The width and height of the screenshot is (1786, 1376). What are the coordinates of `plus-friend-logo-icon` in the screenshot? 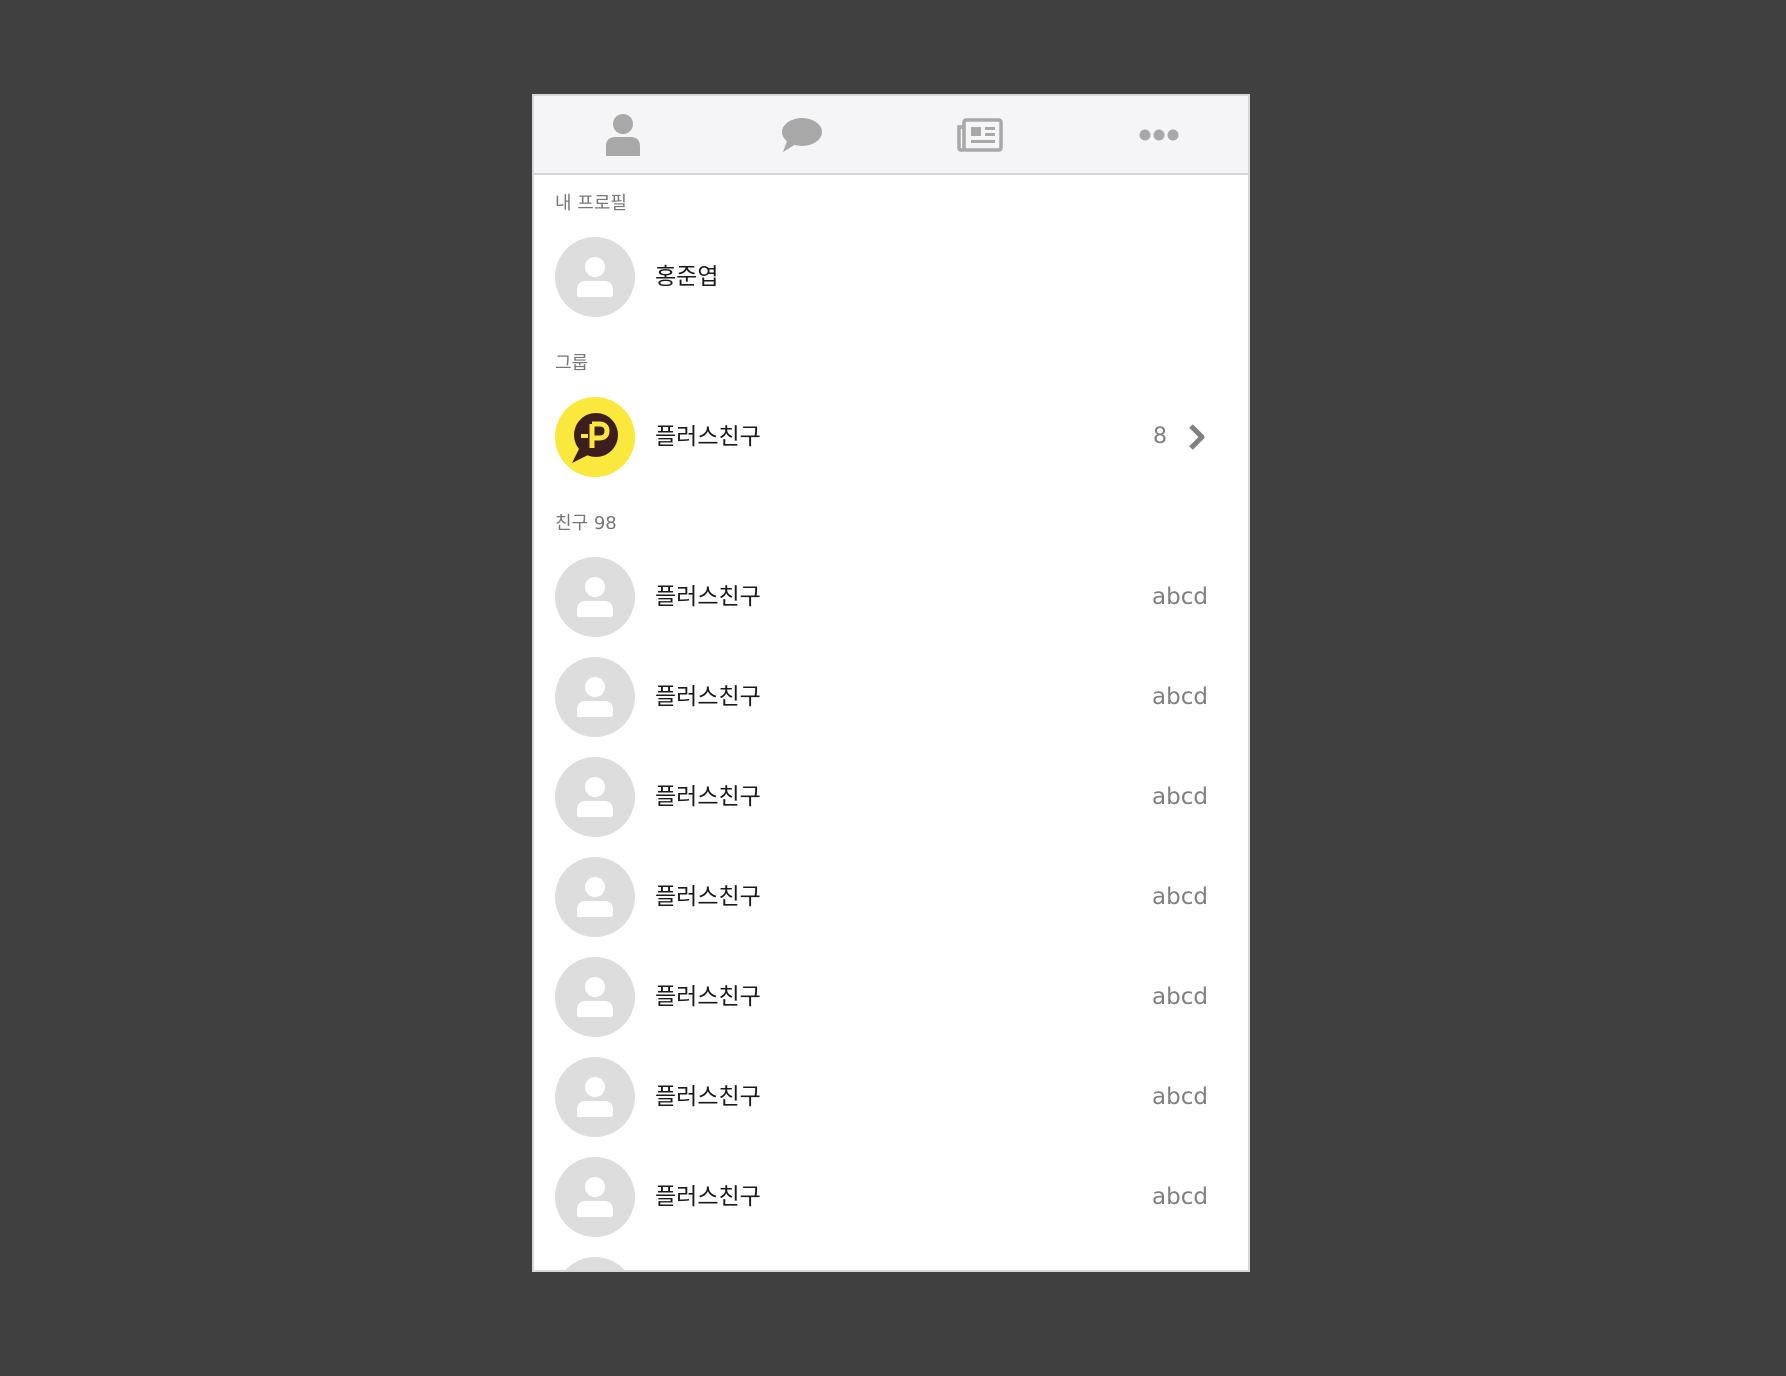 It's located at (595, 437).